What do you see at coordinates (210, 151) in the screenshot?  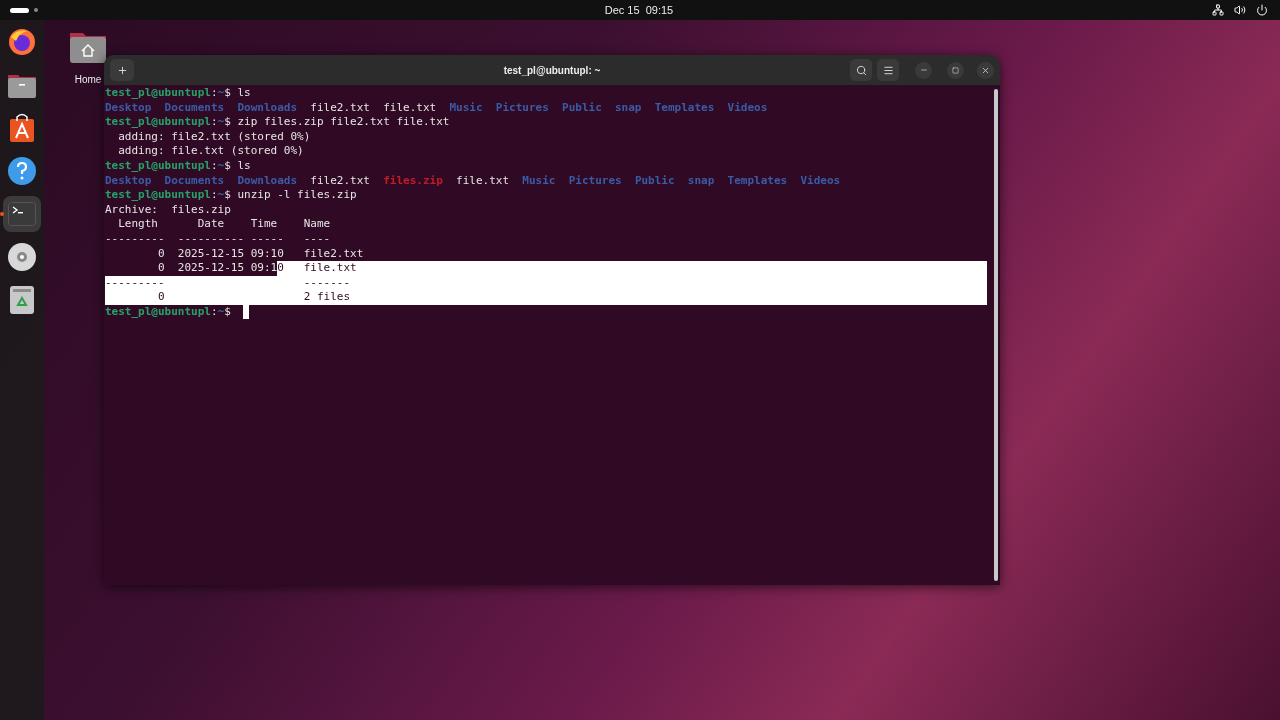 I see `terminal-text: adding: file.txt (stored 0%)` at bounding box center [210, 151].